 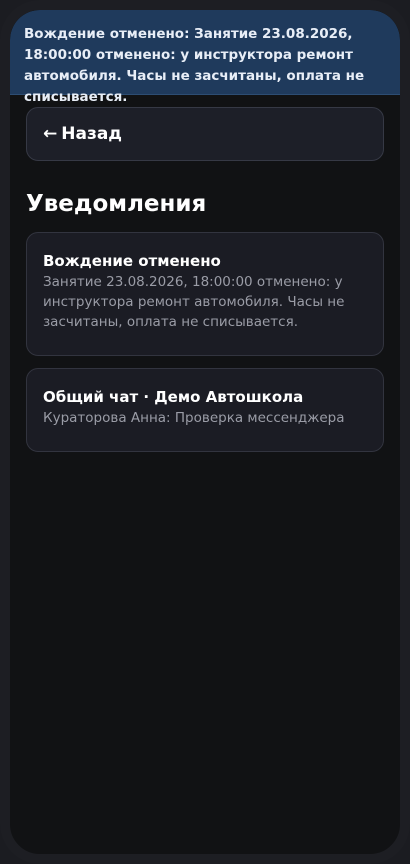 What do you see at coordinates (205, 134) in the screenshot?
I see `back-button: ← Назад` at bounding box center [205, 134].